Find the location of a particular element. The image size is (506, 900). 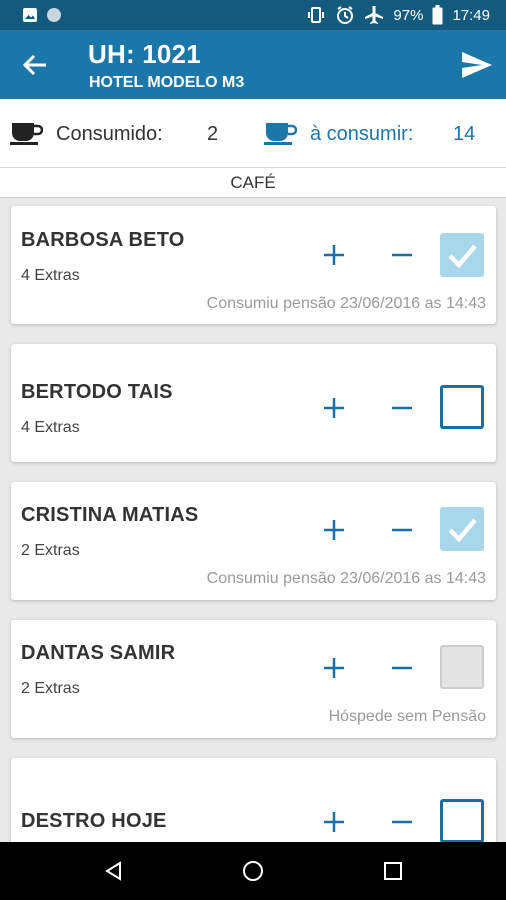

consumption-summary: Consumido: 2 à consumir: 14 is located at coordinates (253, 133).